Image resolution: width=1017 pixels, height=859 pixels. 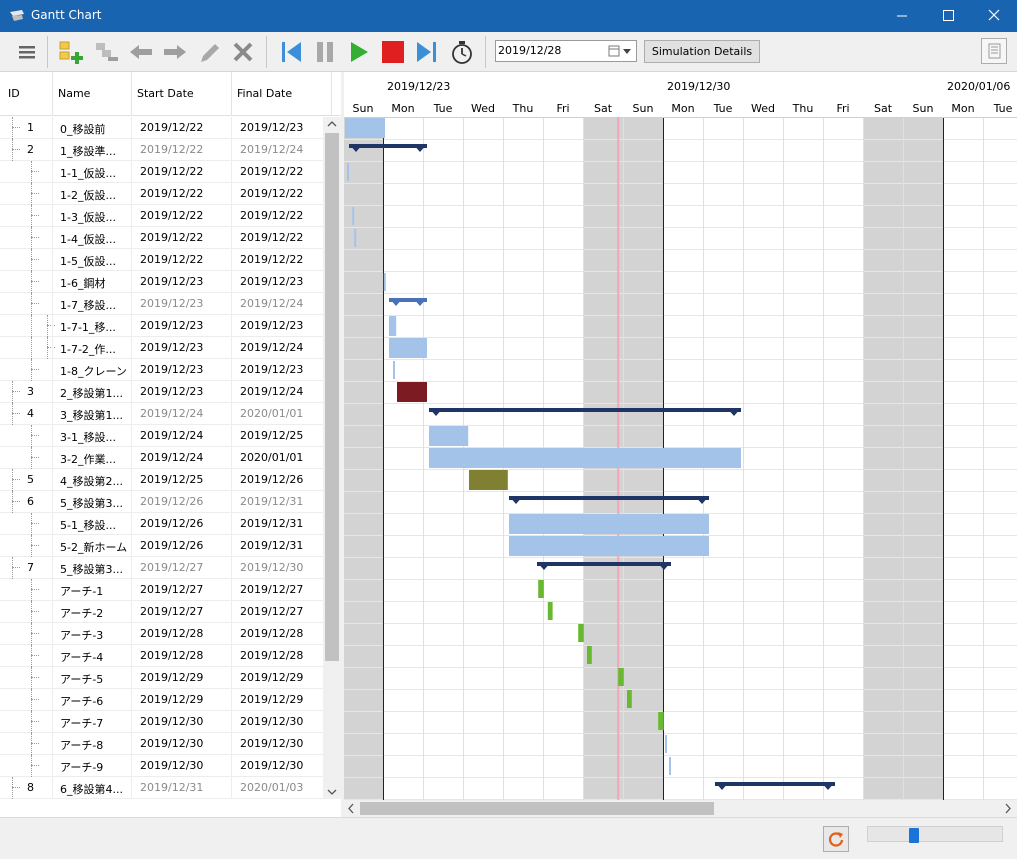 What do you see at coordinates (913, 835) in the screenshot?
I see `zoom-slider-knob` at bounding box center [913, 835].